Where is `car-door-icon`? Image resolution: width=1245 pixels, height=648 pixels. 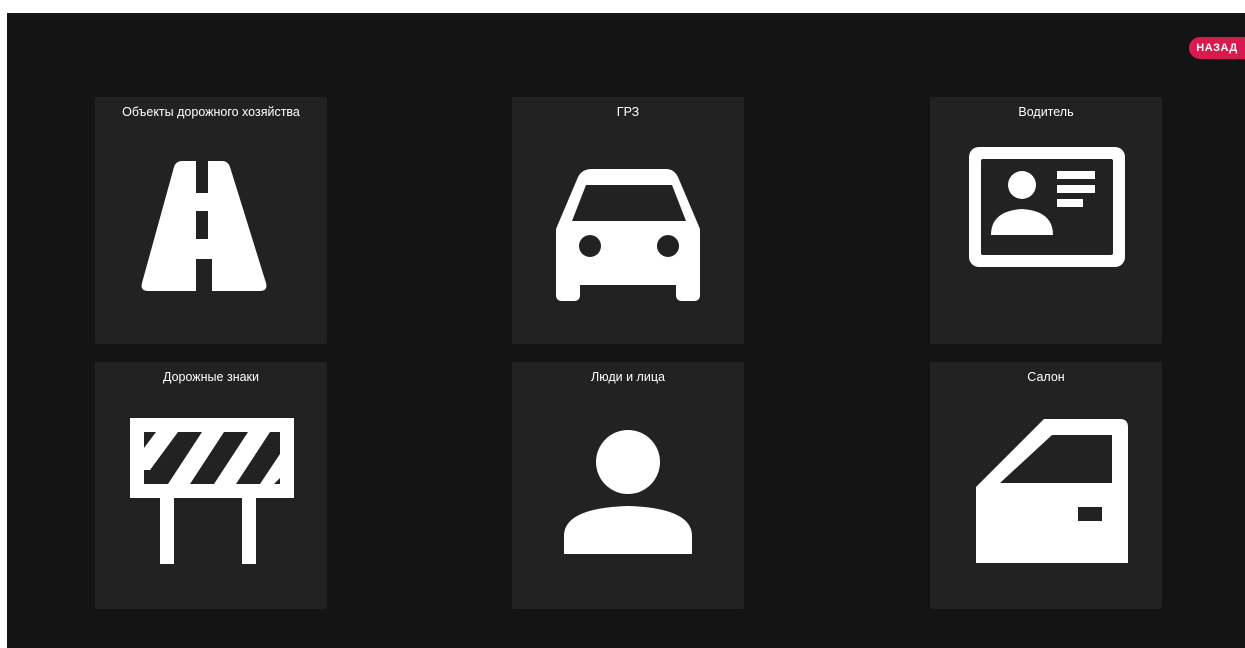
car-door-icon is located at coordinates (1052, 491).